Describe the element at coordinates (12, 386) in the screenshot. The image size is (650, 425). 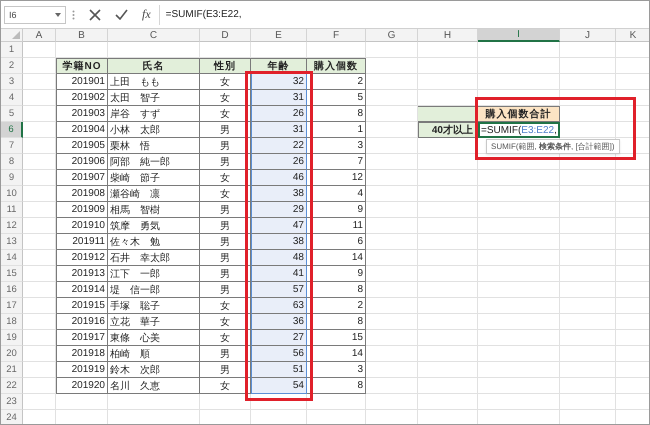
I see `row-header: 22` at that location.